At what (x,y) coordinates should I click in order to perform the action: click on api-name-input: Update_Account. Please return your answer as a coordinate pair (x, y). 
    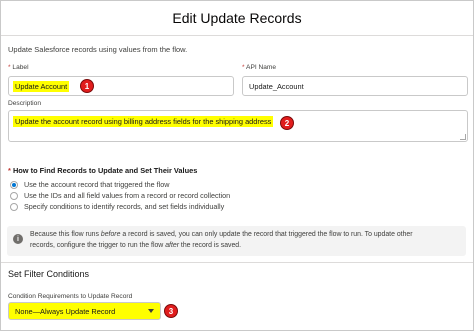
    Looking at the image, I should click on (355, 86).